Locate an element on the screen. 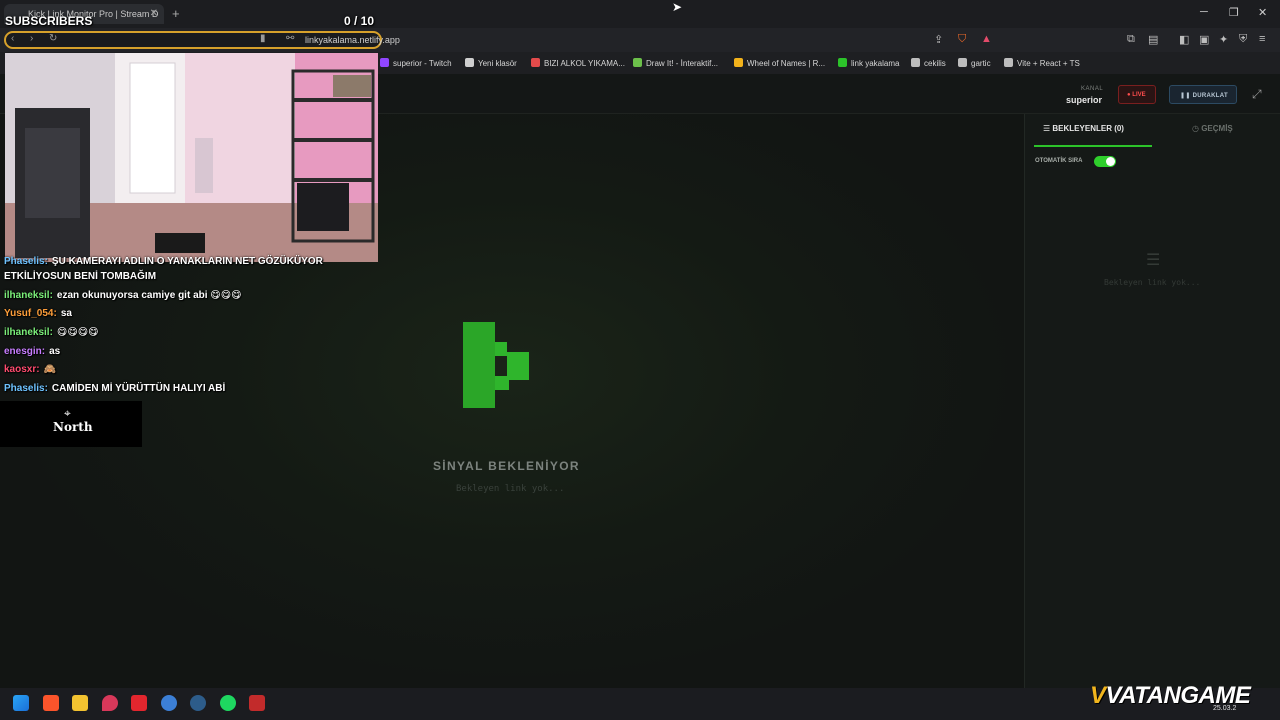  tab-waiting: ☰ BEKLEYENLER (0) is located at coordinates (1083, 128).